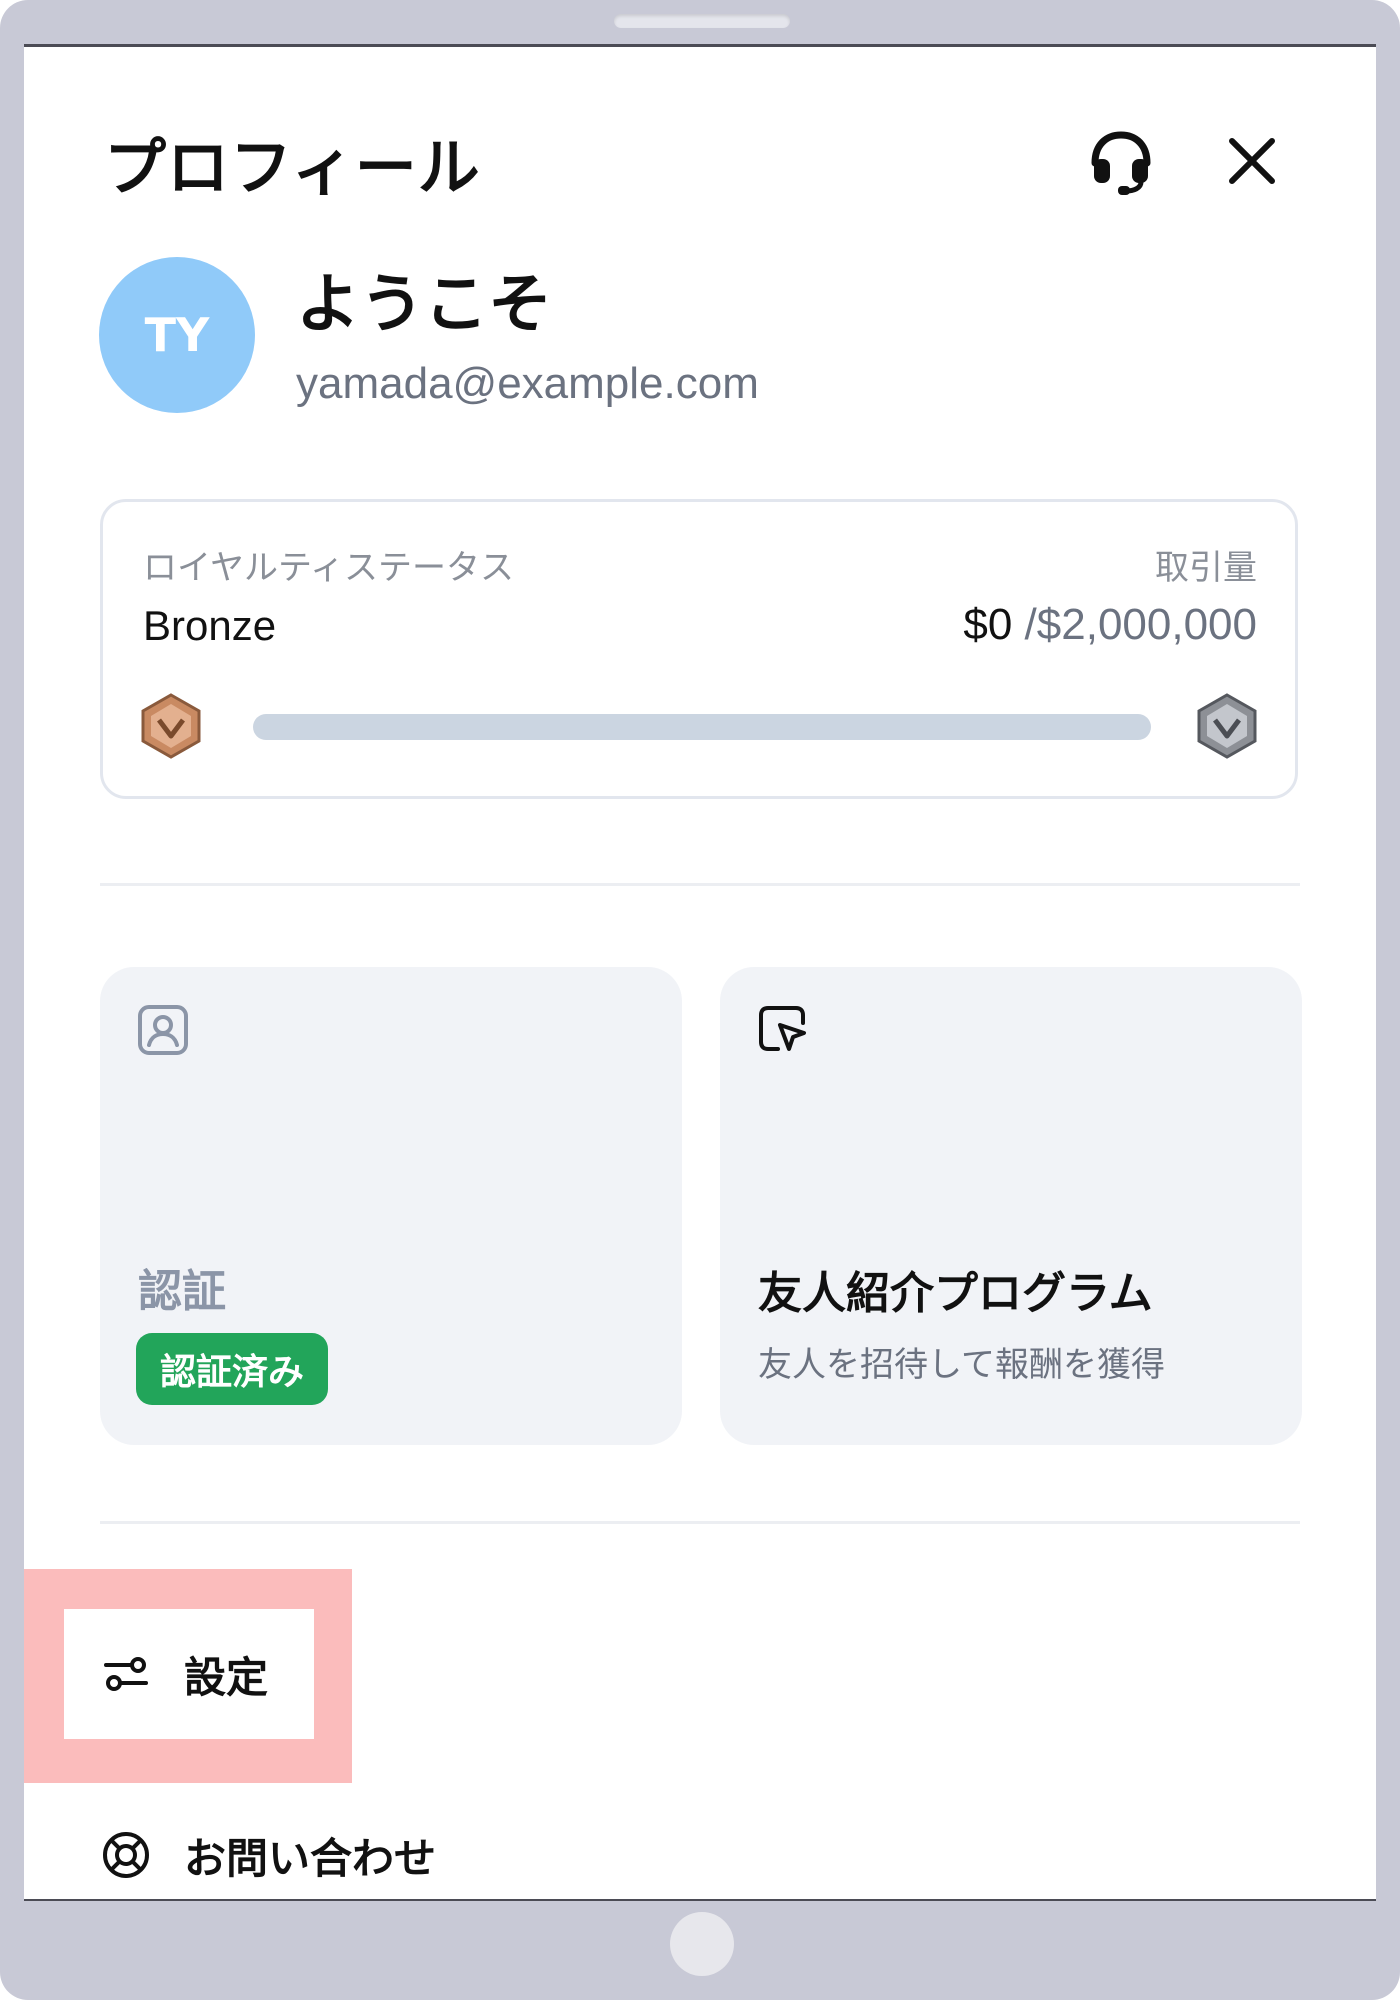 The image size is (1400, 2000). I want to click on referral-title: 友人紹介プログラム, so click(955, 1293).